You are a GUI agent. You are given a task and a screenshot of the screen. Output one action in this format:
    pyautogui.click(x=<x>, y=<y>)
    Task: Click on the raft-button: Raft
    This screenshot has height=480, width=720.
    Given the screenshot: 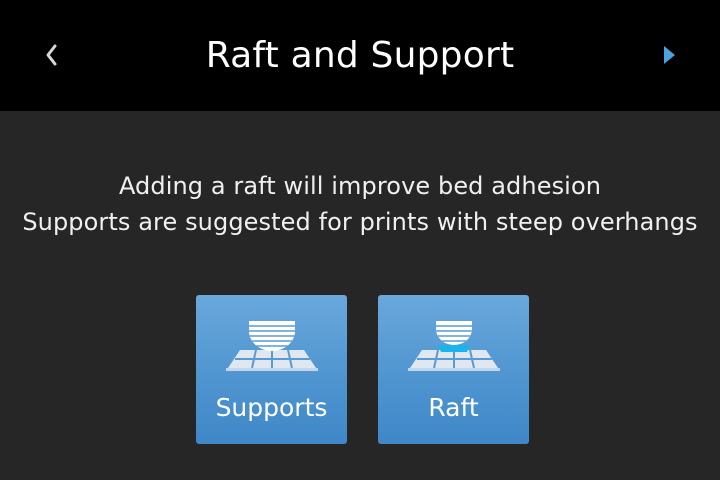 What is the action you would take?
    pyautogui.click(x=453, y=369)
    